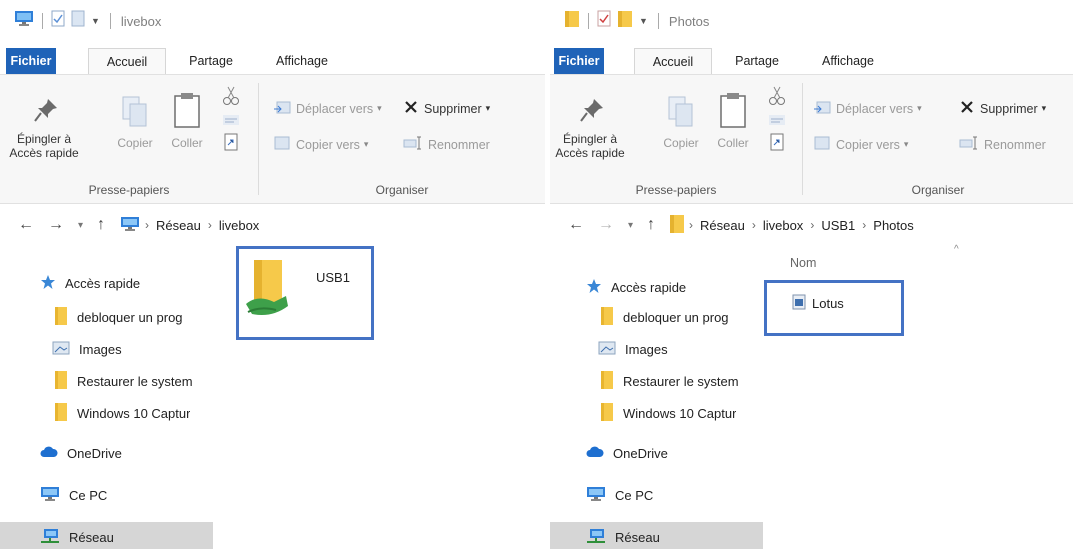 The image size is (1073, 549). Describe the element at coordinates (838, 225) in the screenshot. I see `breadcrumb-item: USB1` at that location.